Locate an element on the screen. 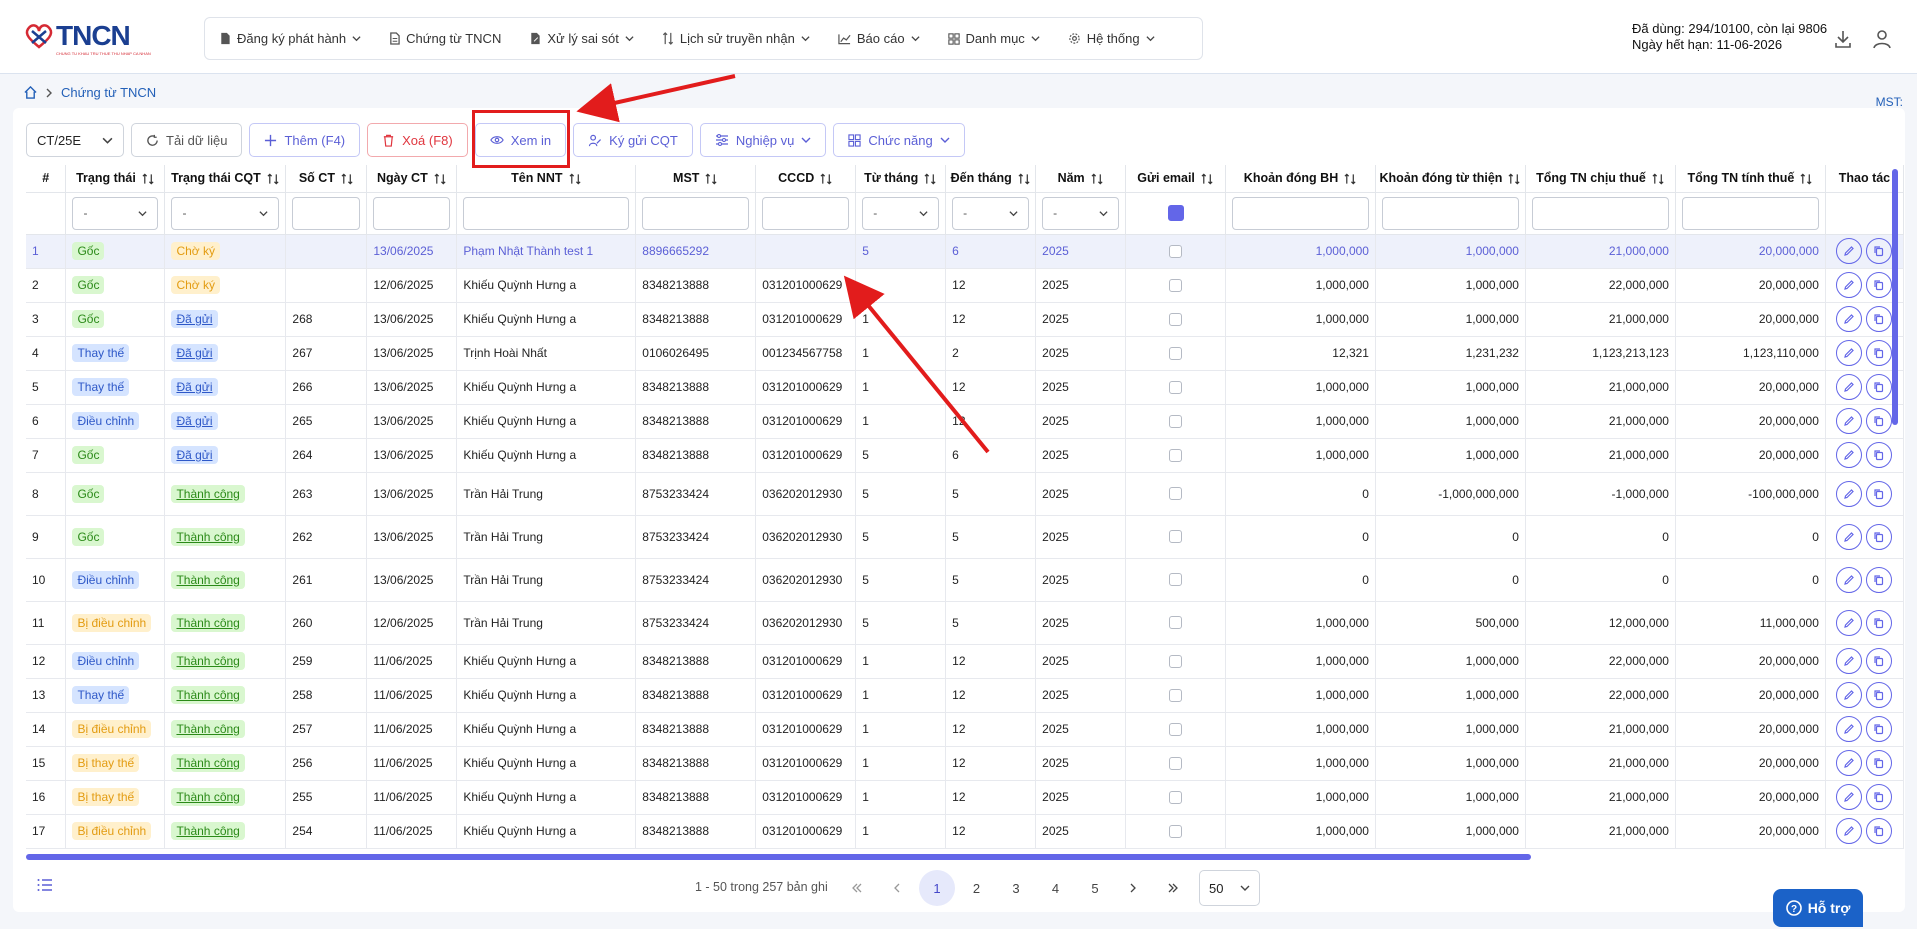  column-header: Năm is located at coordinates (1081, 179).